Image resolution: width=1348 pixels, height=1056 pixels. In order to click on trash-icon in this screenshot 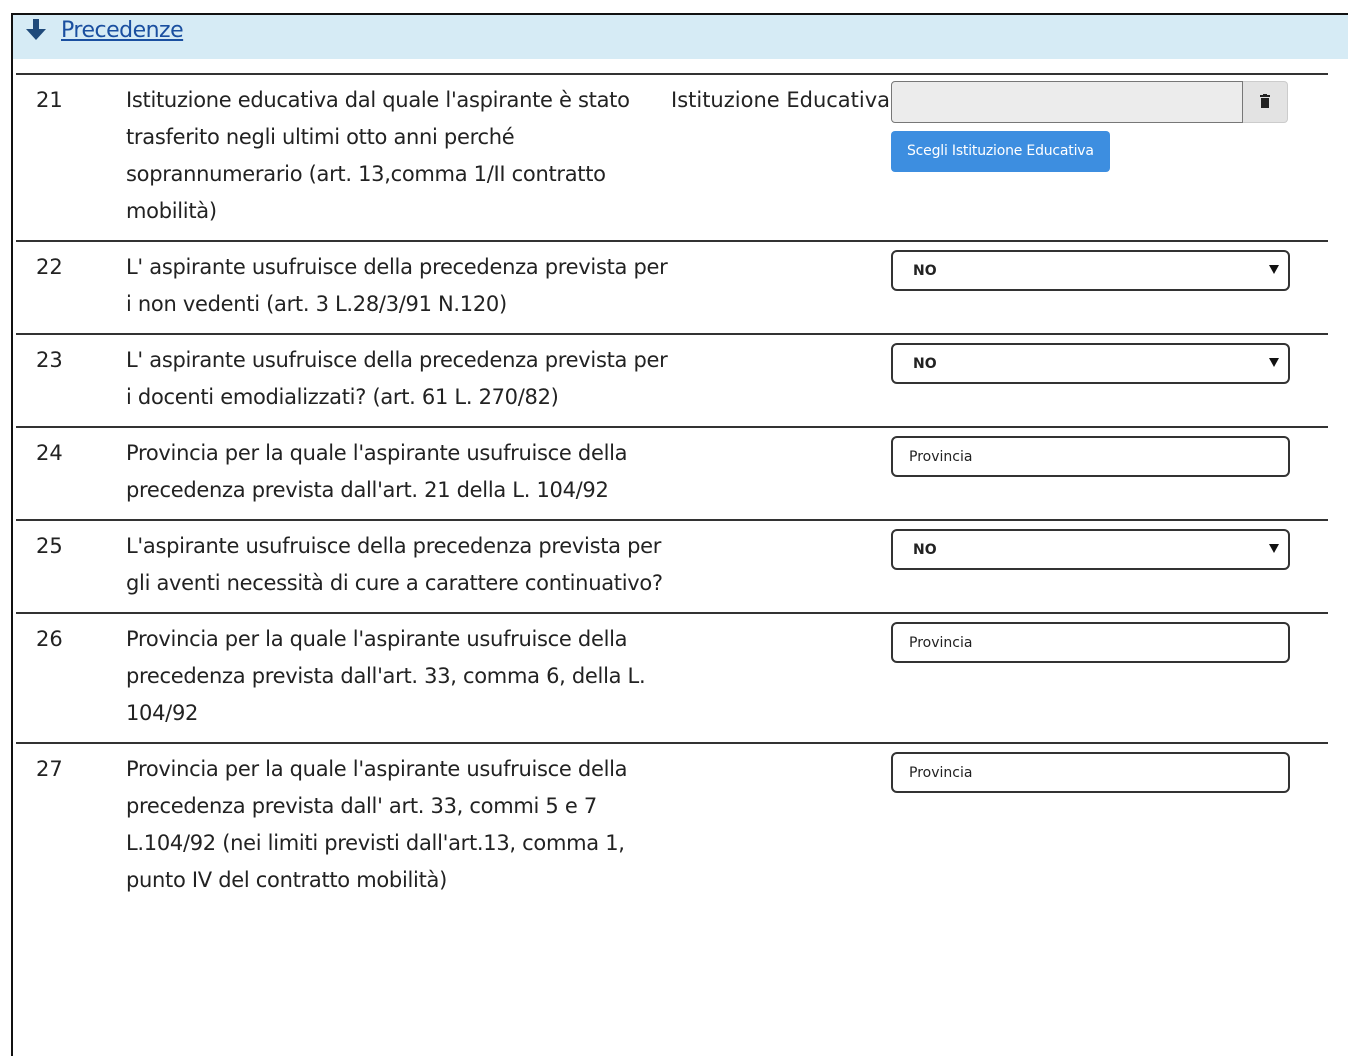, I will do `click(1265, 102)`.